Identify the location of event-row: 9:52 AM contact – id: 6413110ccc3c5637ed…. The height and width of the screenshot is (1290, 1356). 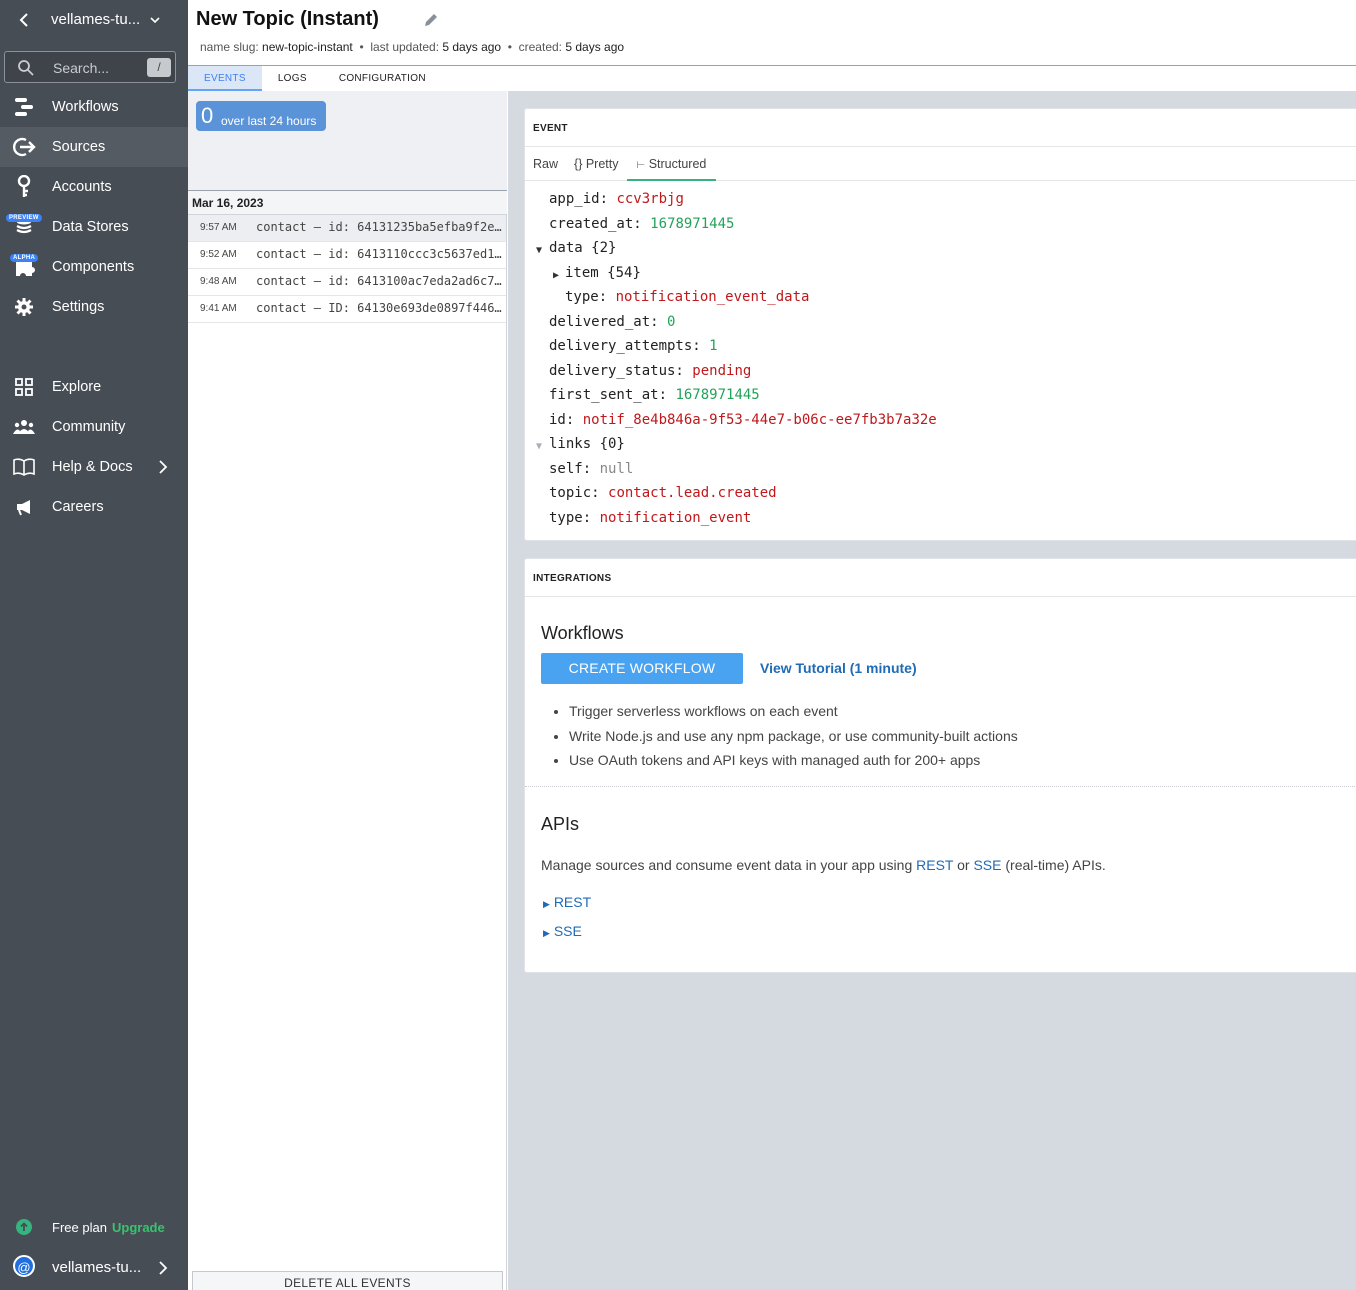
(347, 255).